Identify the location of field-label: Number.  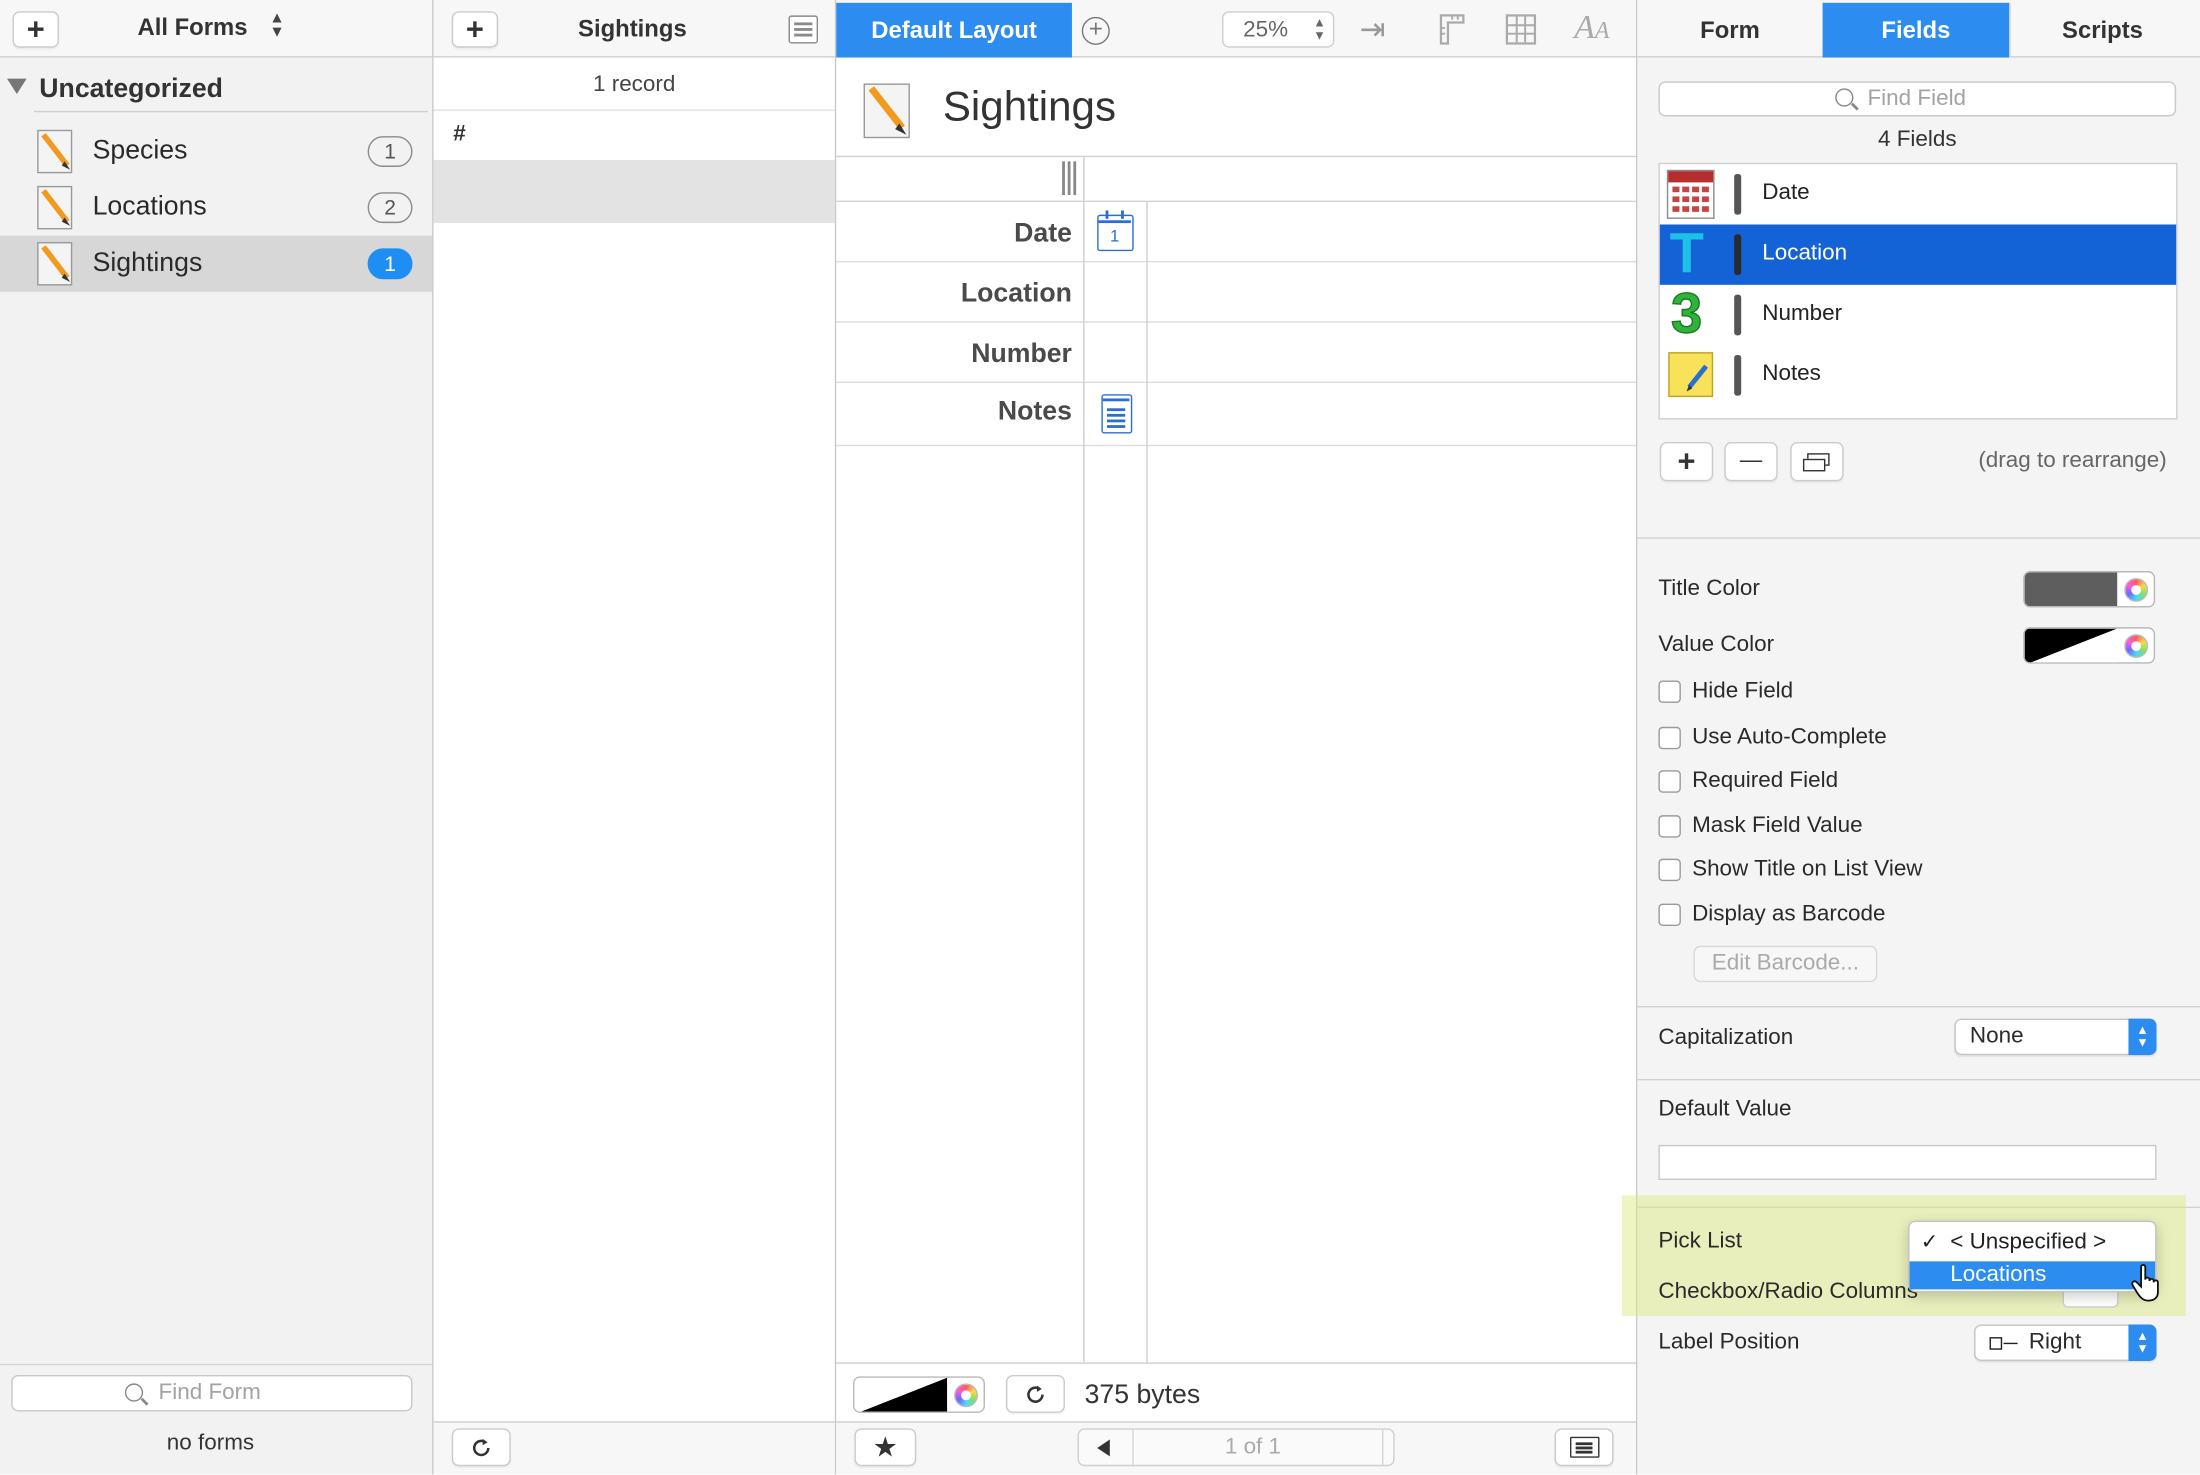
(1021, 354).